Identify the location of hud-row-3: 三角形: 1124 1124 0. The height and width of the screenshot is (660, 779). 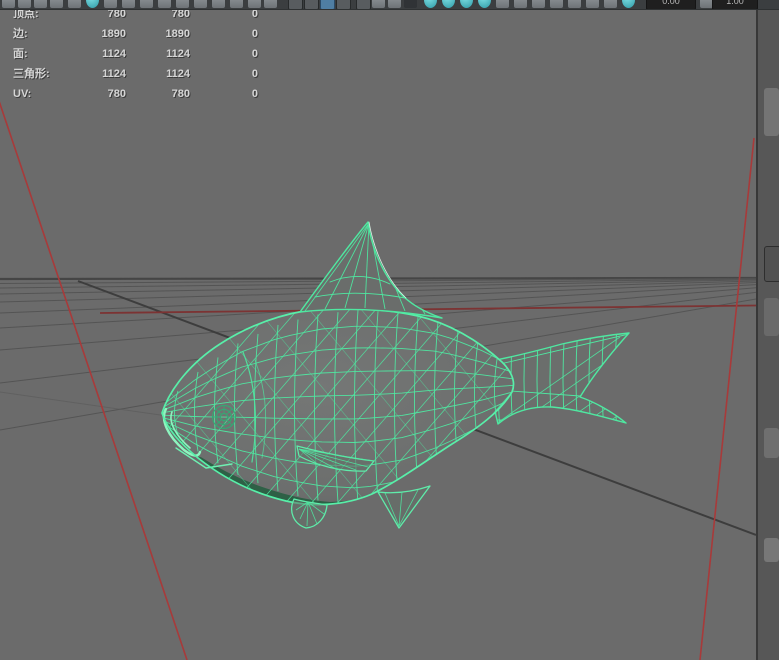
(129, 74).